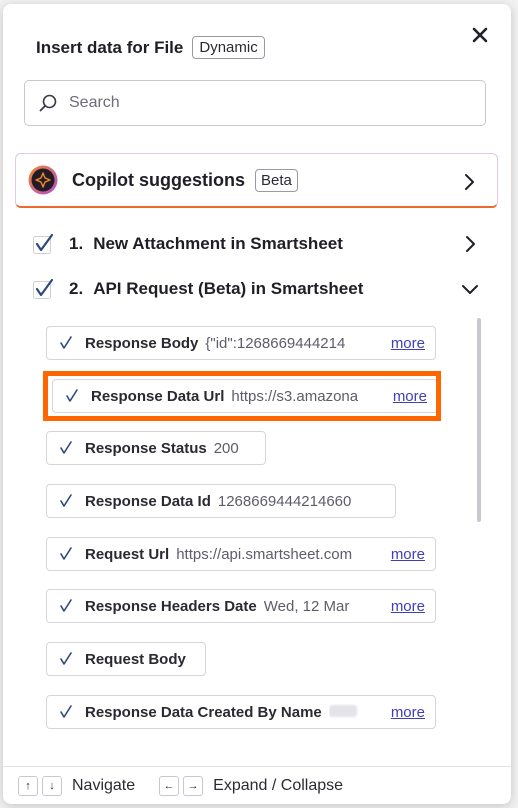  Describe the element at coordinates (76, 288) in the screenshot. I see `step-number: 2.` at that location.